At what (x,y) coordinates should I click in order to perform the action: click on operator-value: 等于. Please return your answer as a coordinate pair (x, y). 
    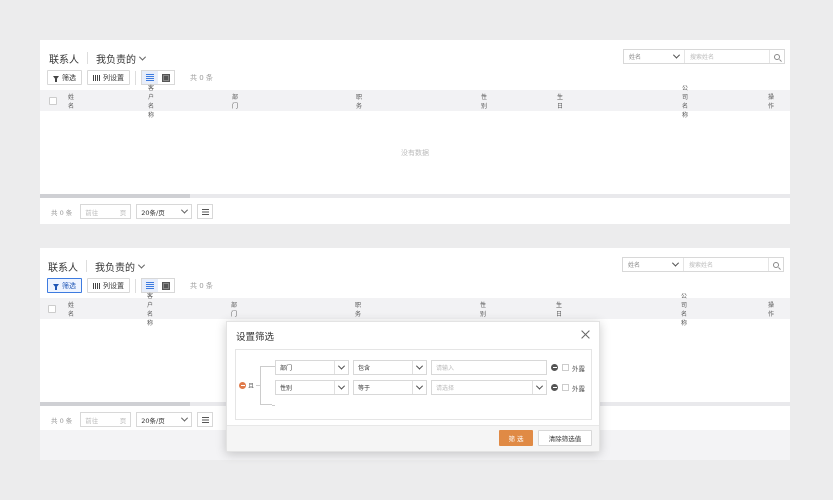
    Looking at the image, I should click on (364, 388).